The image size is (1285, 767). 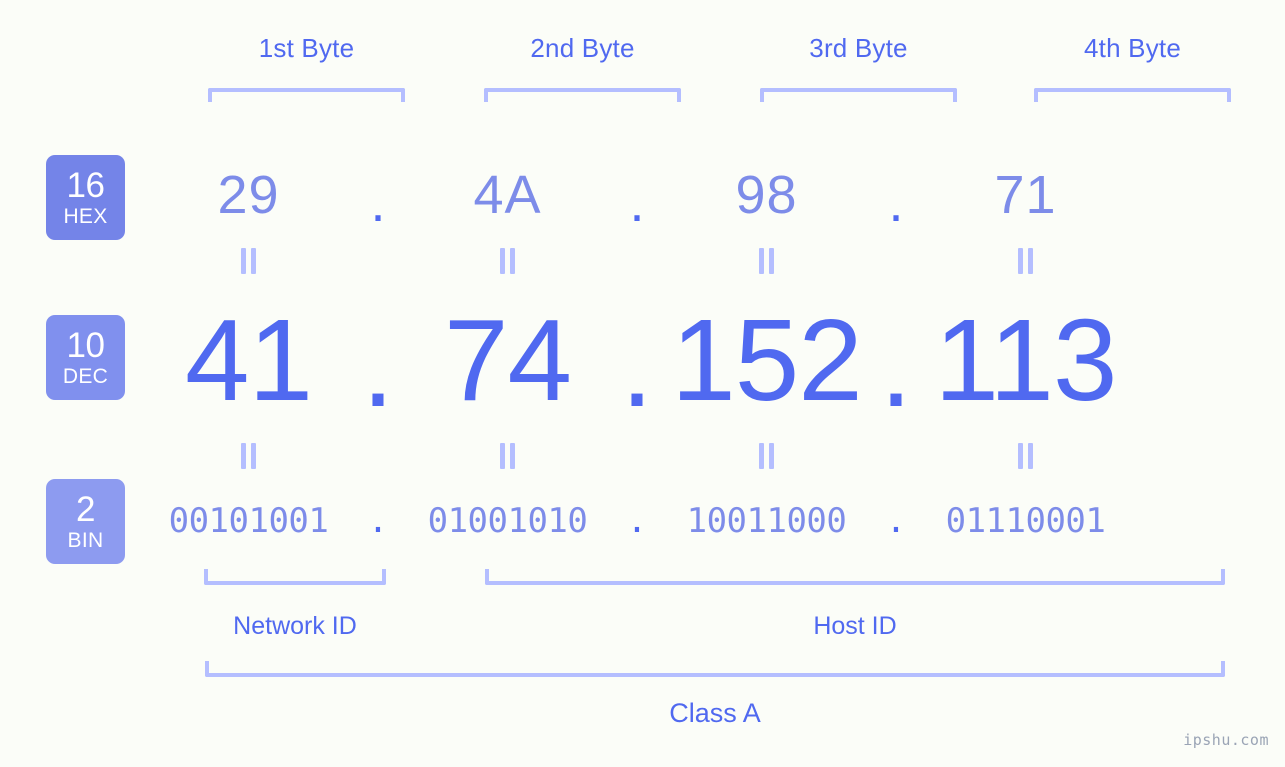 What do you see at coordinates (715, 713) in the screenshot?
I see `class-label: Class A` at bounding box center [715, 713].